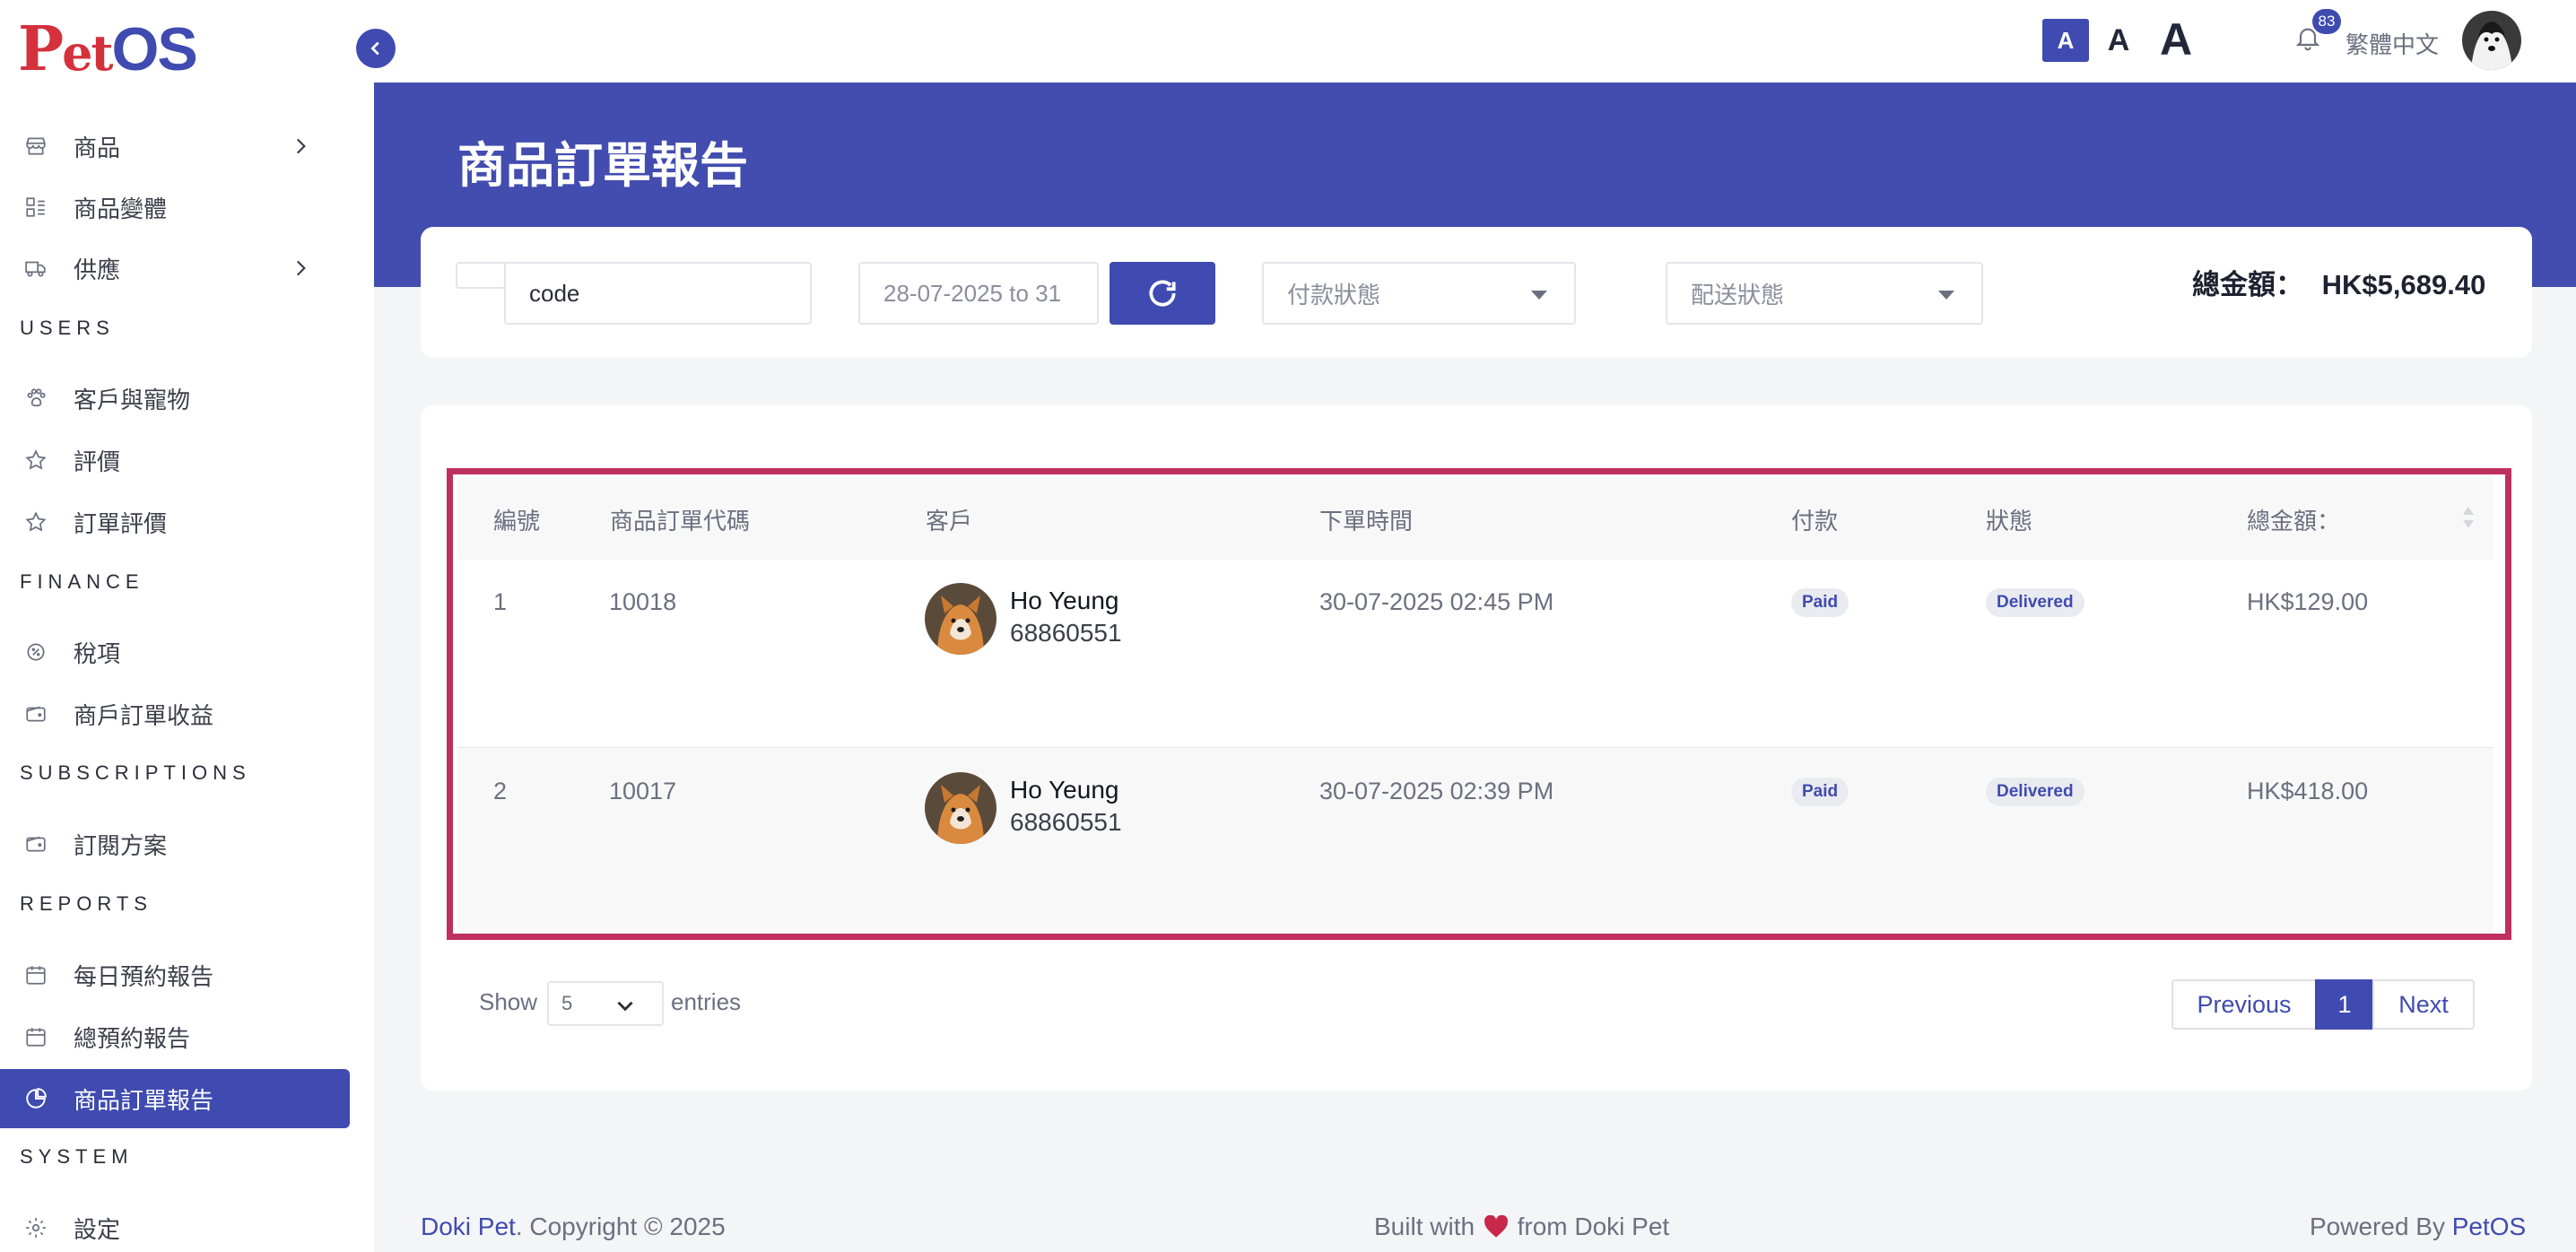  What do you see at coordinates (508, 1001) in the screenshot?
I see `show-label: Show` at bounding box center [508, 1001].